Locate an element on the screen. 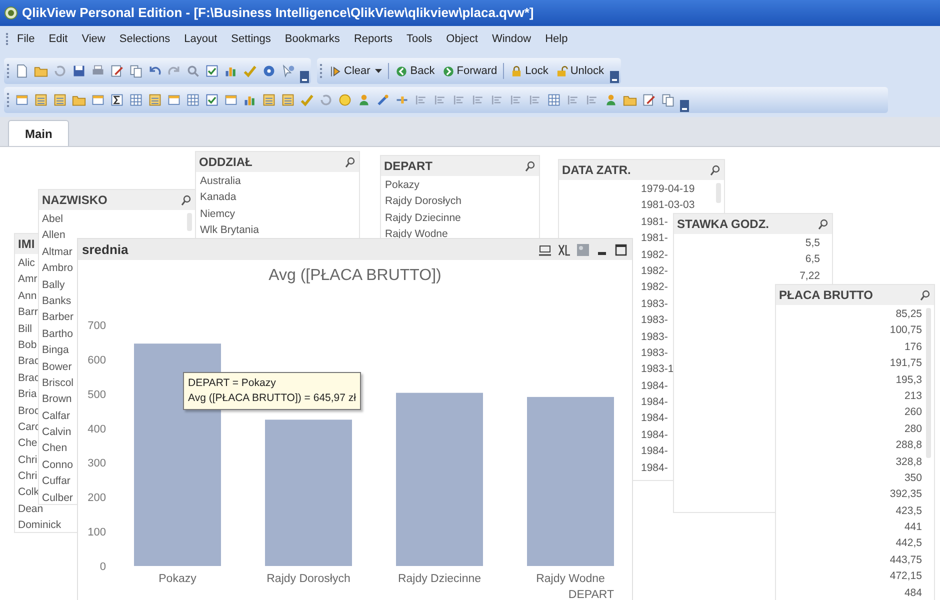 The image size is (940, 600). menu-item: Help is located at coordinates (556, 39).